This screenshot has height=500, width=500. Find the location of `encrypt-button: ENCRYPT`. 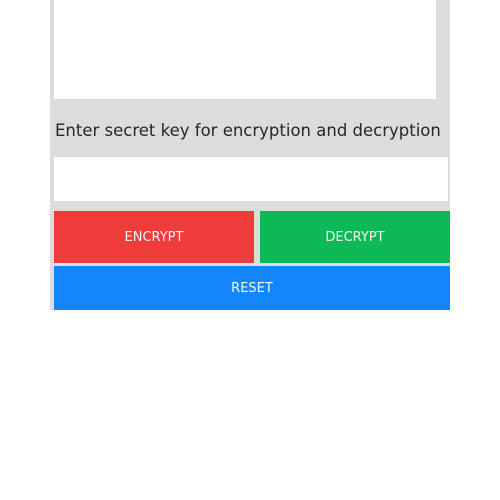

encrypt-button: ENCRYPT is located at coordinates (154, 237).